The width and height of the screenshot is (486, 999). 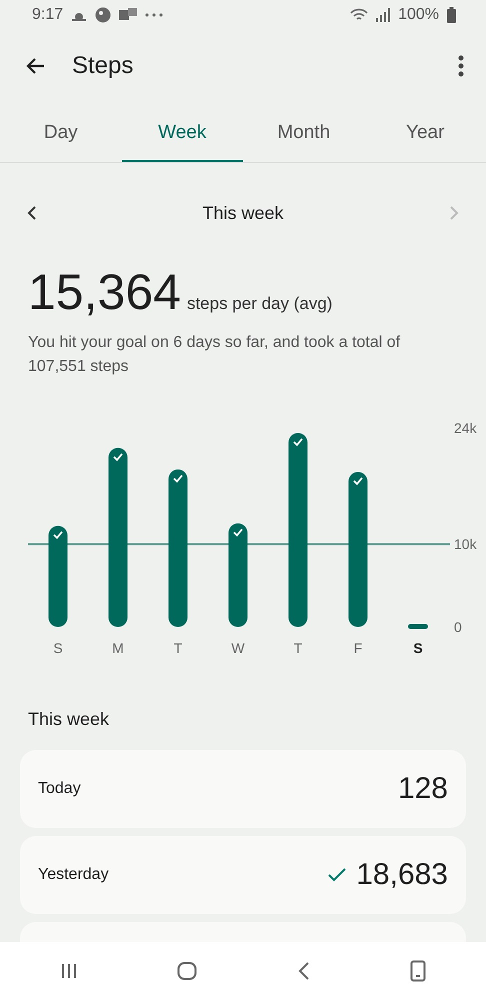 What do you see at coordinates (465, 544) in the screenshot?
I see `axis-tick-label: 10k` at bounding box center [465, 544].